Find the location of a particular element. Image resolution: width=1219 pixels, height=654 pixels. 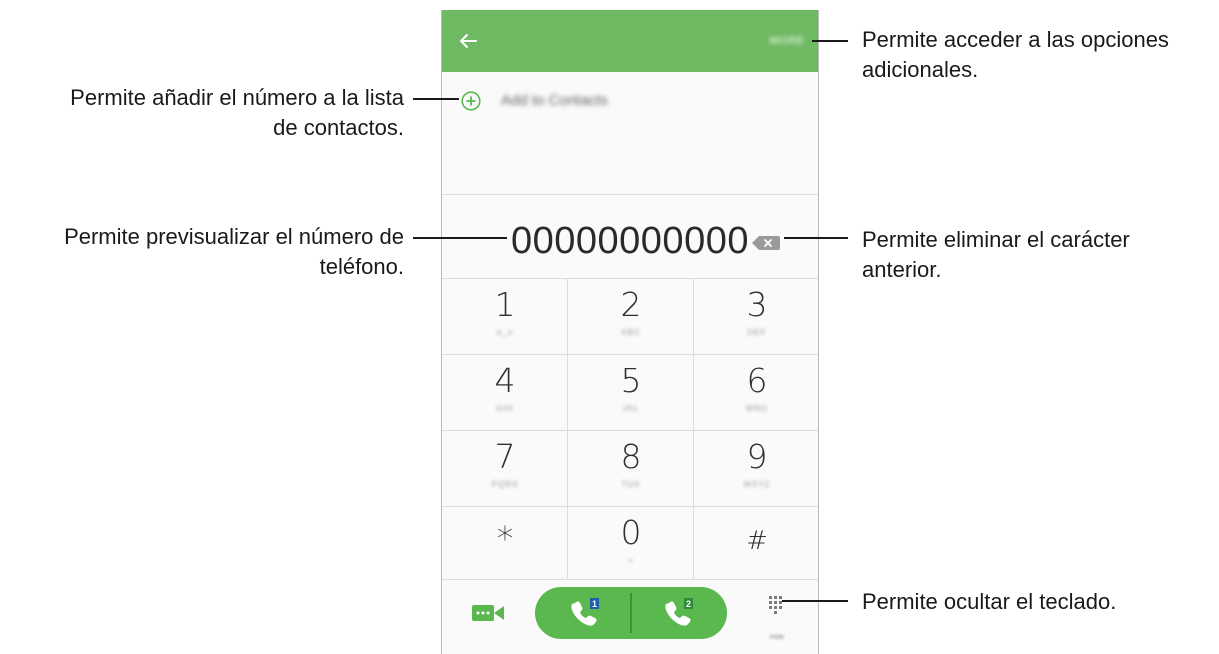

annotation-delete-char: Permite eliminar el carácter anterior. is located at coordinates (1037, 255).